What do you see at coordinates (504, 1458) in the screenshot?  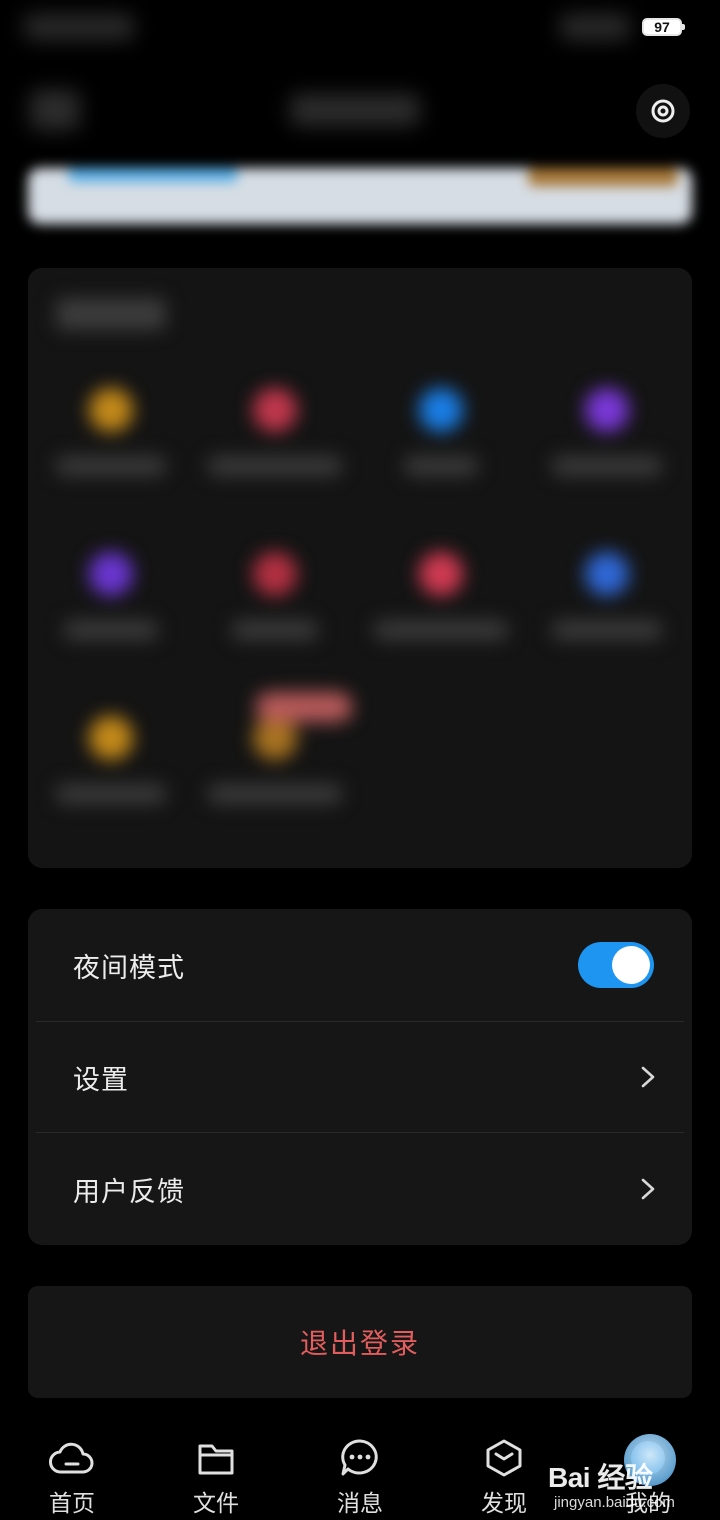 I see `discover-icon` at bounding box center [504, 1458].